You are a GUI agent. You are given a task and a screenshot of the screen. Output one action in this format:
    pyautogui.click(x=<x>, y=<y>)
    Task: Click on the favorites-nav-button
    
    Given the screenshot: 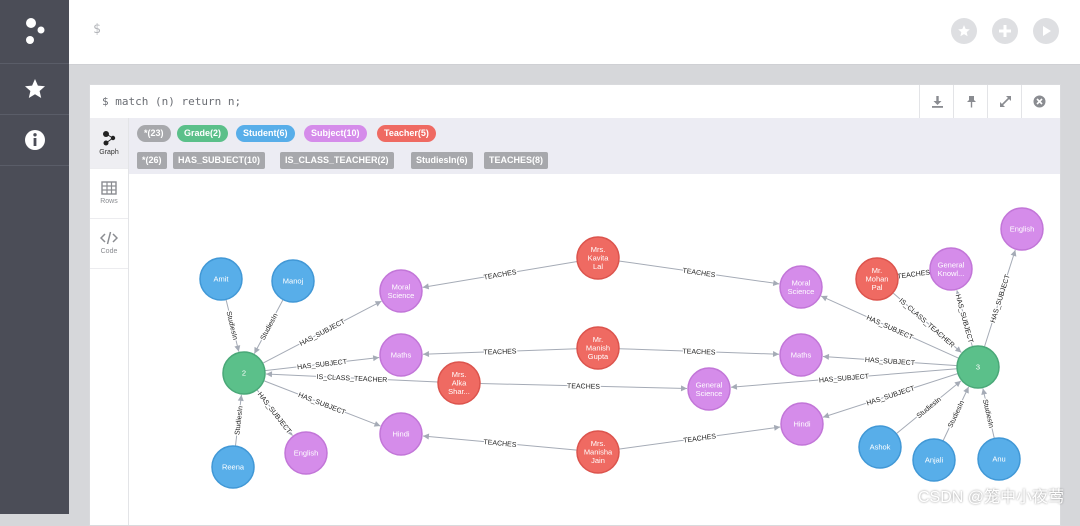 What is the action you would take?
    pyautogui.click(x=34, y=89)
    